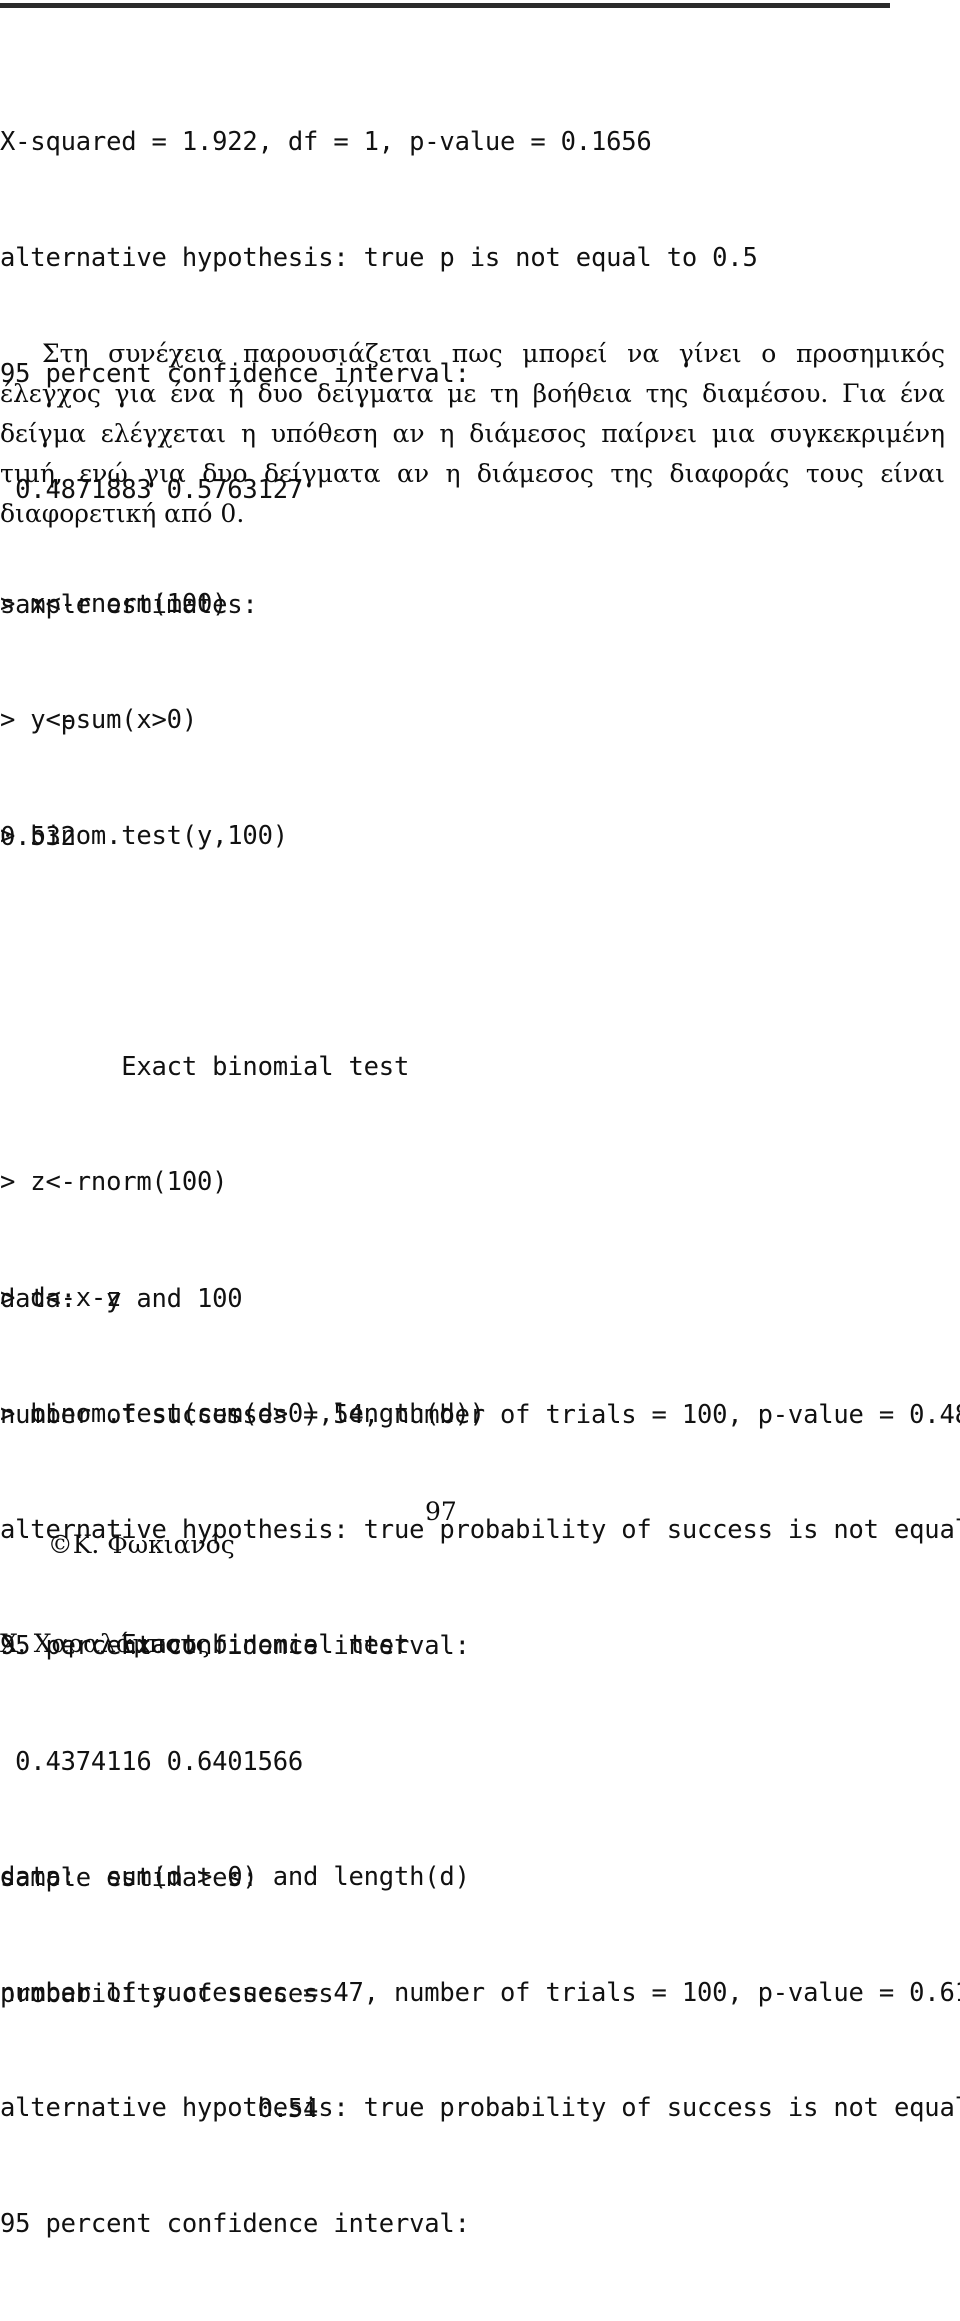 The image size is (960, 2321). I want to click on console-line: > x<-rnorm(100), so click(114, 604).